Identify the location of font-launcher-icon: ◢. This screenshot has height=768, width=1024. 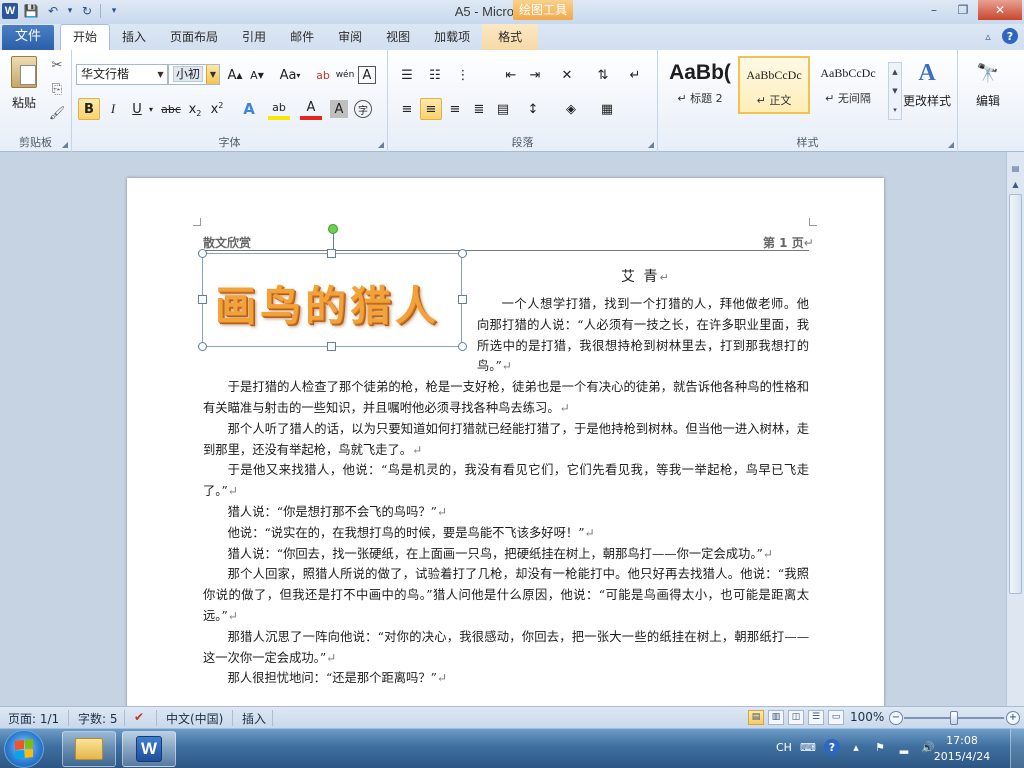
(381, 144).